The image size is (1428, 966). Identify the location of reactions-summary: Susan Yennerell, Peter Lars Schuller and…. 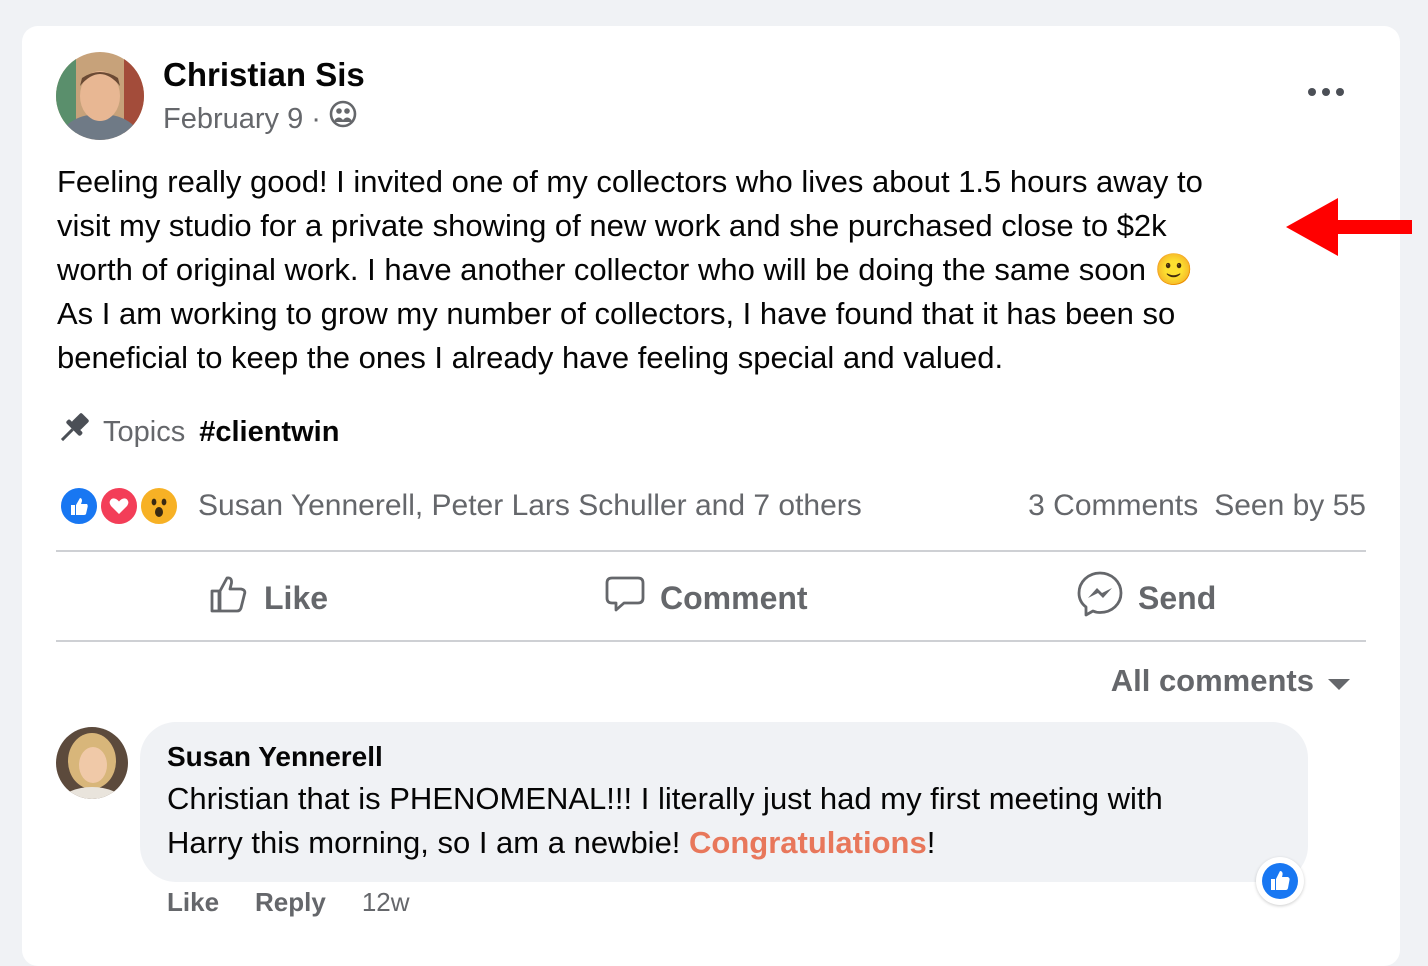
(712, 506).